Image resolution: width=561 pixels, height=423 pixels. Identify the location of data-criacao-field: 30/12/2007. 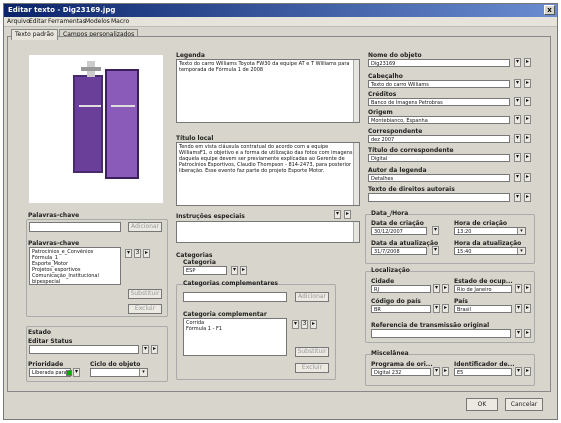
(399, 231).